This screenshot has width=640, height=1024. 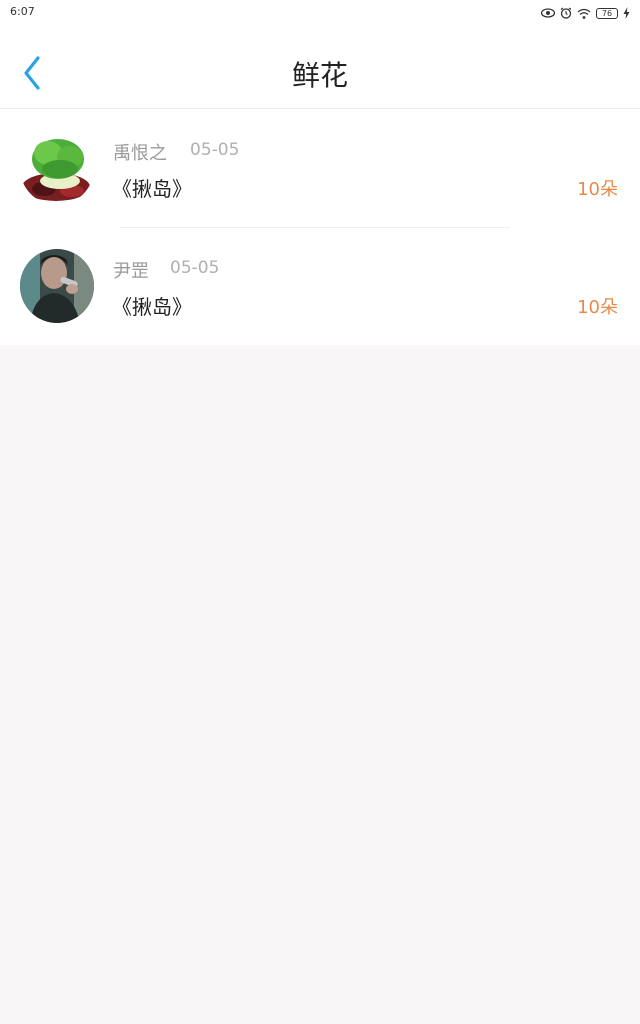 I want to click on status-icons: 76, so click(x=585, y=13).